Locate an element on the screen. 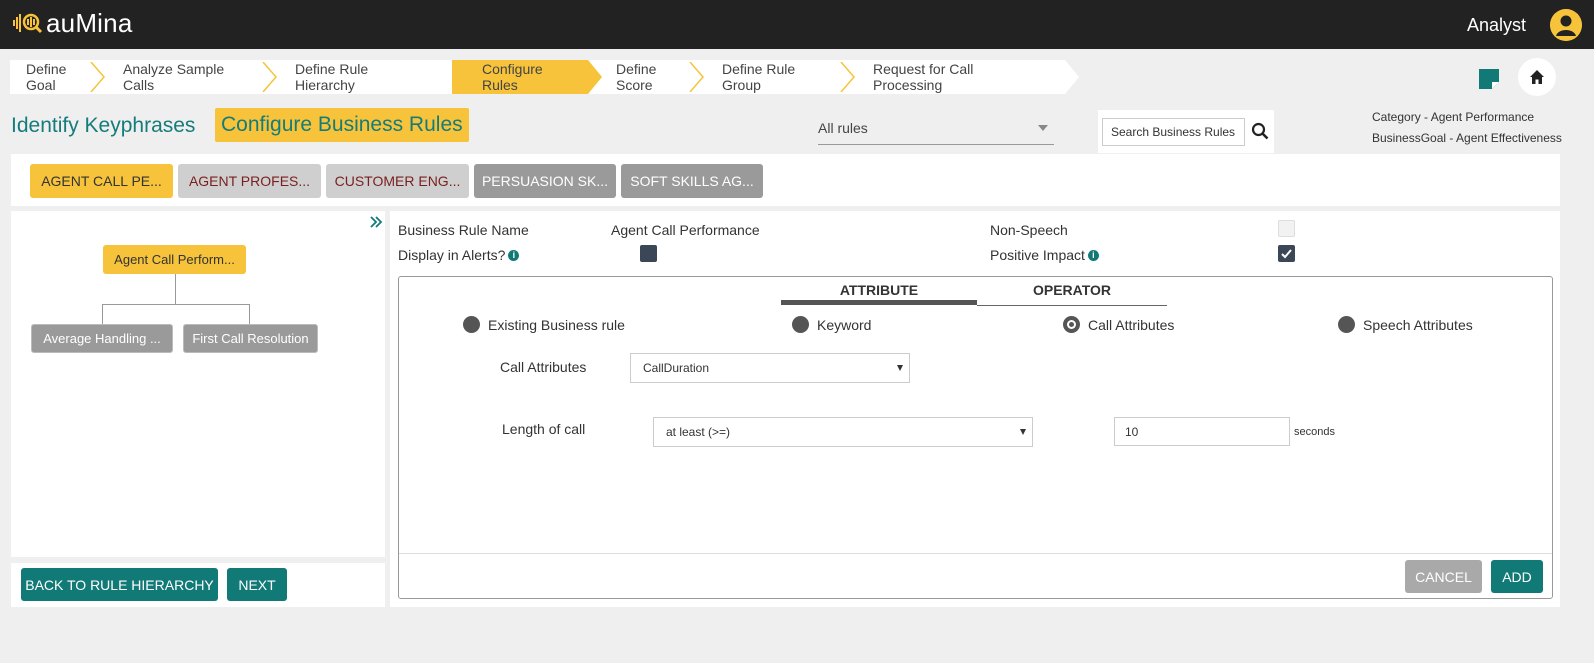 This screenshot has width=1594, height=663. tab-operator: OPERATOR is located at coordinates (1072, 290).